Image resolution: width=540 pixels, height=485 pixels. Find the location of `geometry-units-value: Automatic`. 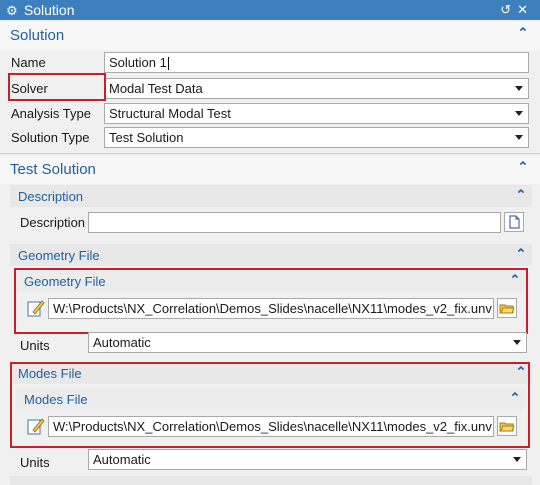

geometry-units-value: Automatic is located at coordinates (122, 342).